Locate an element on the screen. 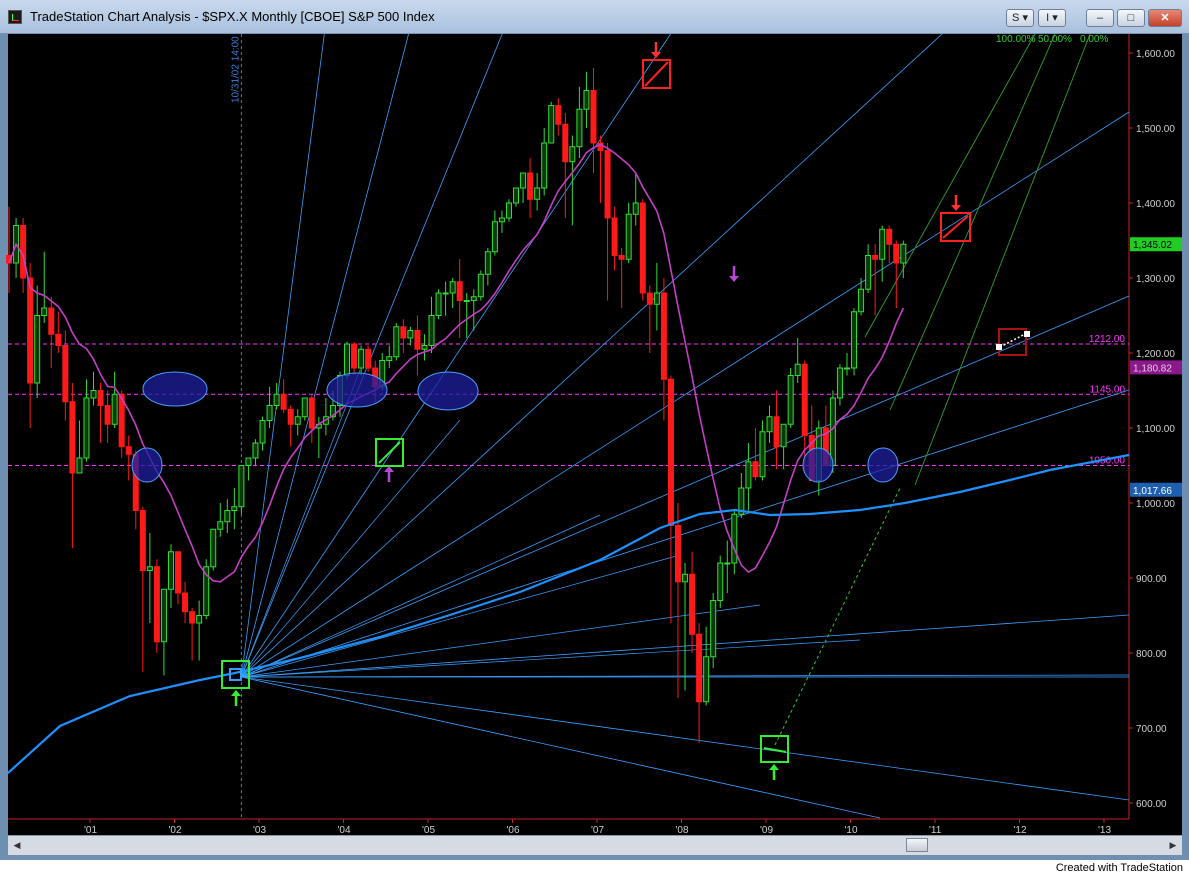  target-marker-handle is located at coordinates (1027, 334).